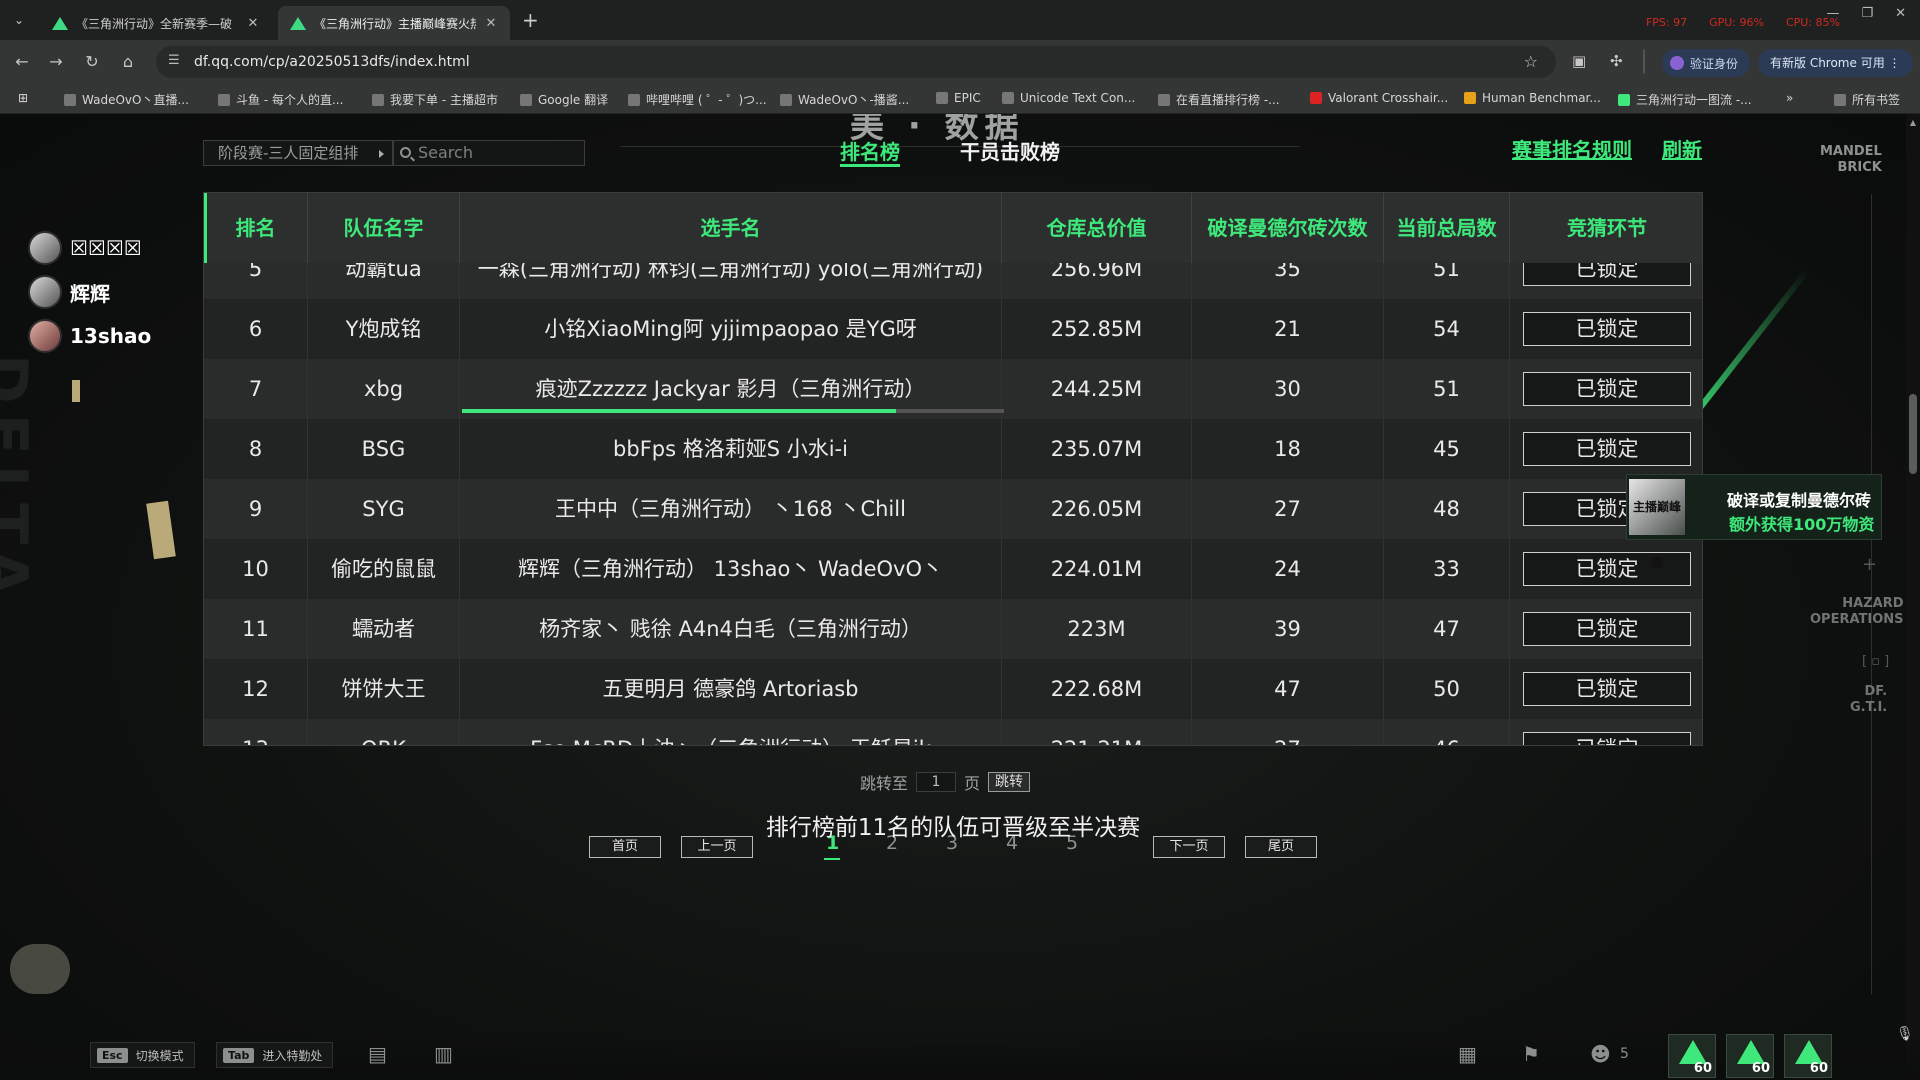 This screenshot has height=1080, width=1920. What do you see at coordinates (1579, 61) in the screenshot?
I see `screen-capture-icon: ▣` at bounding box center [1579, 61].